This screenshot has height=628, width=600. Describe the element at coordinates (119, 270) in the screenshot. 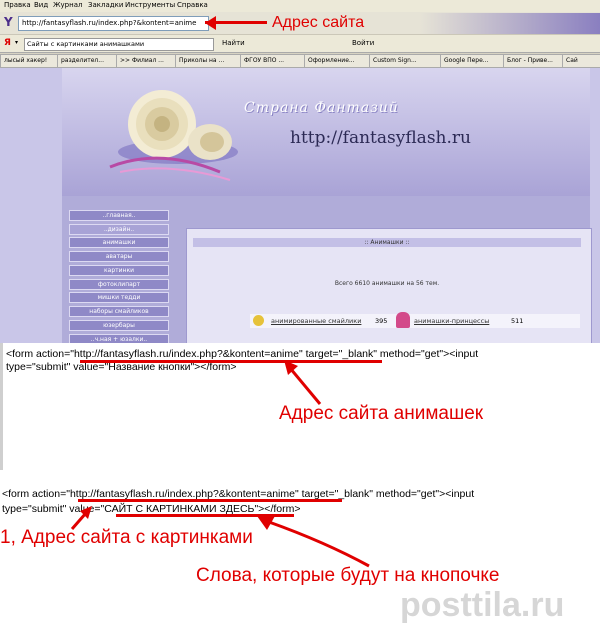

I see `nav-pictures: картинки` at that location.